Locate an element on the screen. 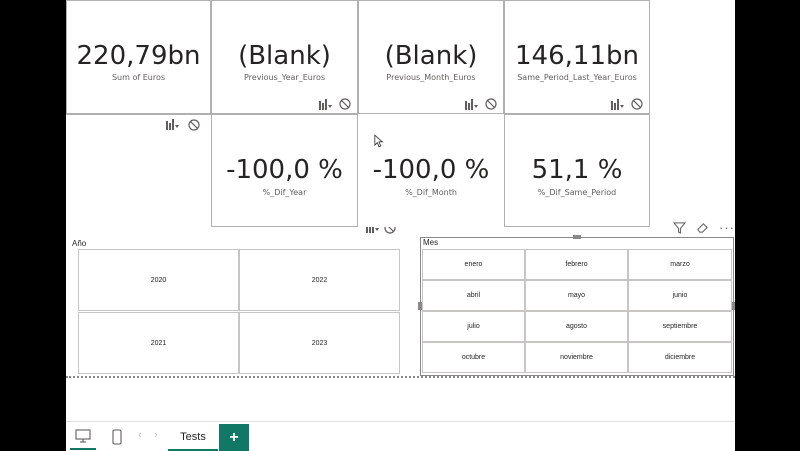 The image size is (800, 451). visual-header: ··· is located at coordinates (704, 227).